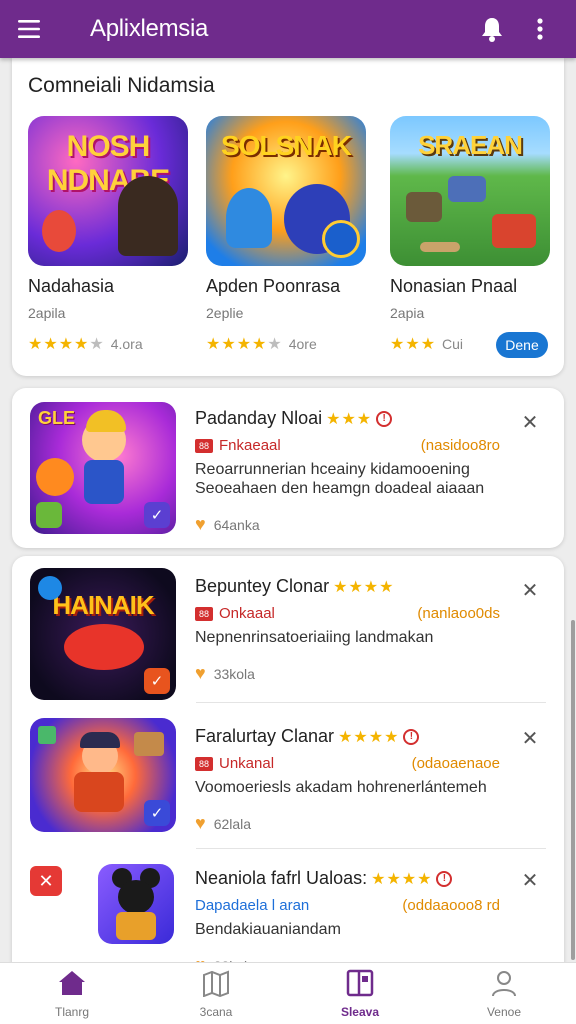  I want to click on nav-item-profile: Venoe, so click(504, 993).